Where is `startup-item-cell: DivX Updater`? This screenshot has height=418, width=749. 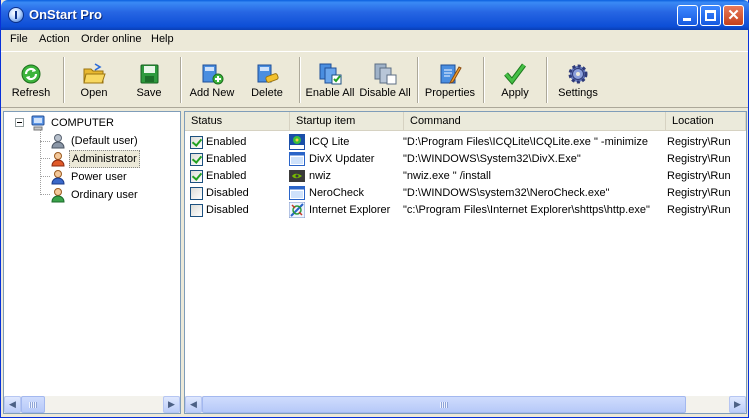
startup-item-cell: DivX Updater is located at coordinates (342, 159).